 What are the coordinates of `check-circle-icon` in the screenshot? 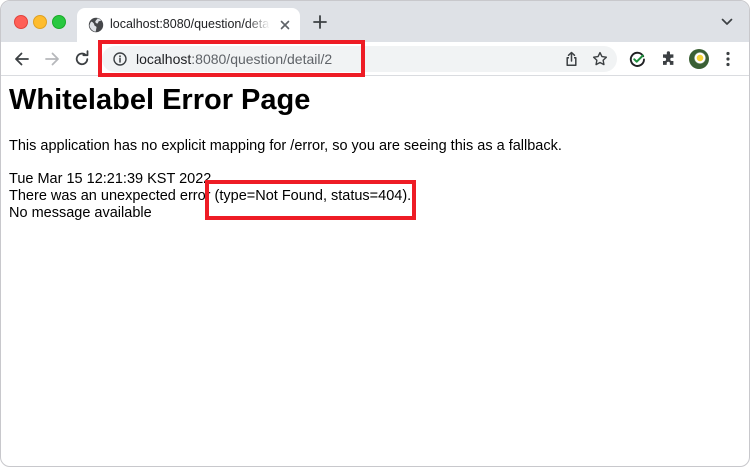 It's located at (637, 59).